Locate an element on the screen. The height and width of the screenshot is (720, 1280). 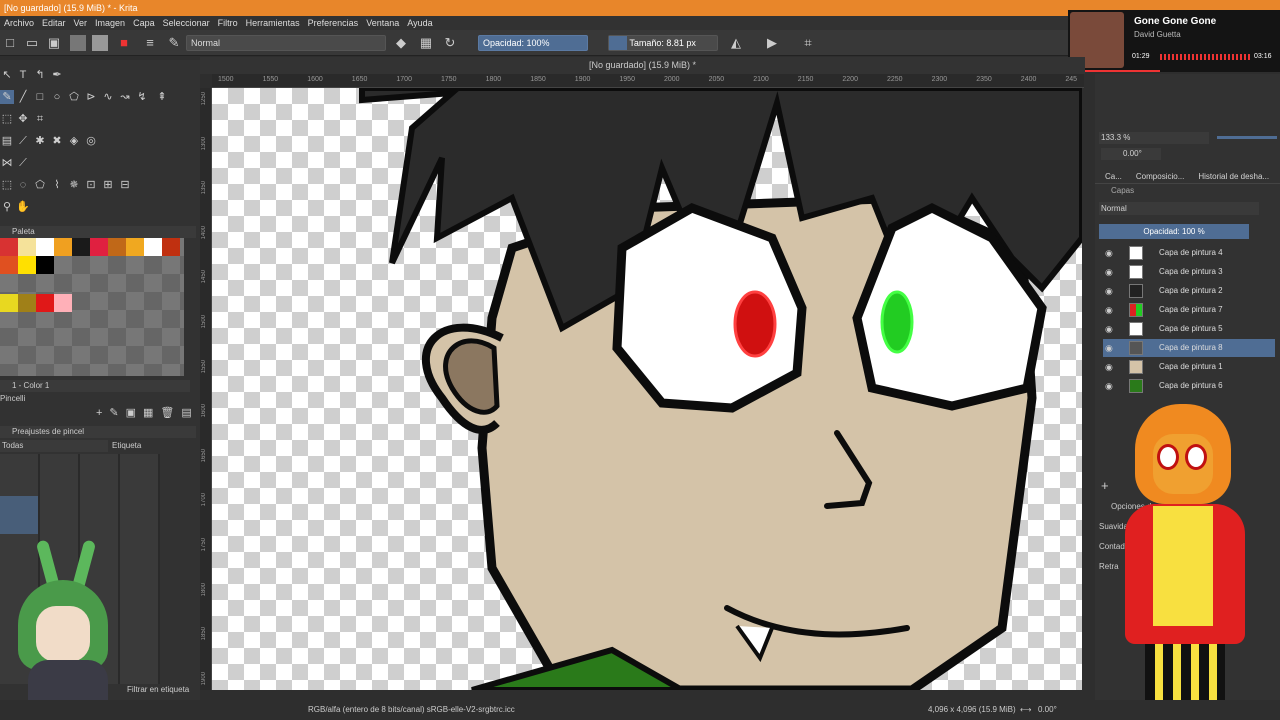
polygon-select-icon: ⬠ is located at coordinates (40, 185).